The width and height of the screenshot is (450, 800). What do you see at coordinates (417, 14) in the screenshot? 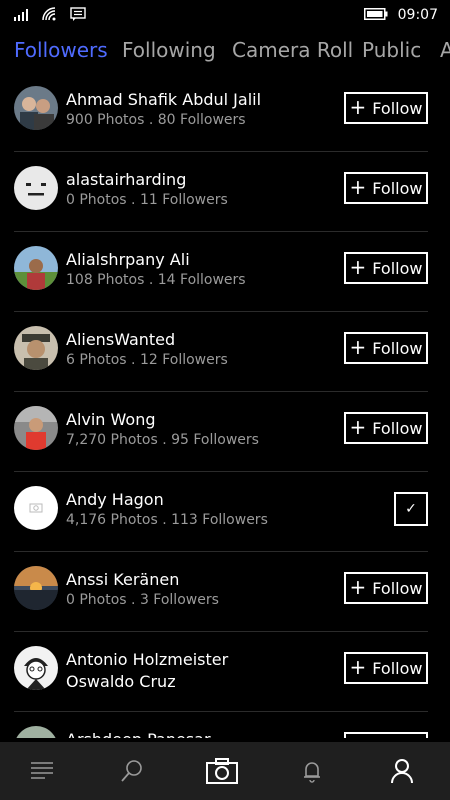
I see `clock: 09:07` at bounding box center [417, 14].